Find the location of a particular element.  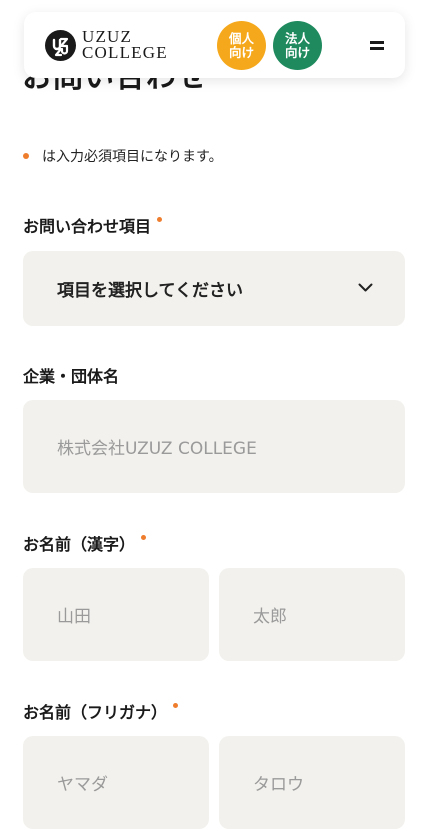

individual-button: 個人 向け is located at coordinates (241, 45).